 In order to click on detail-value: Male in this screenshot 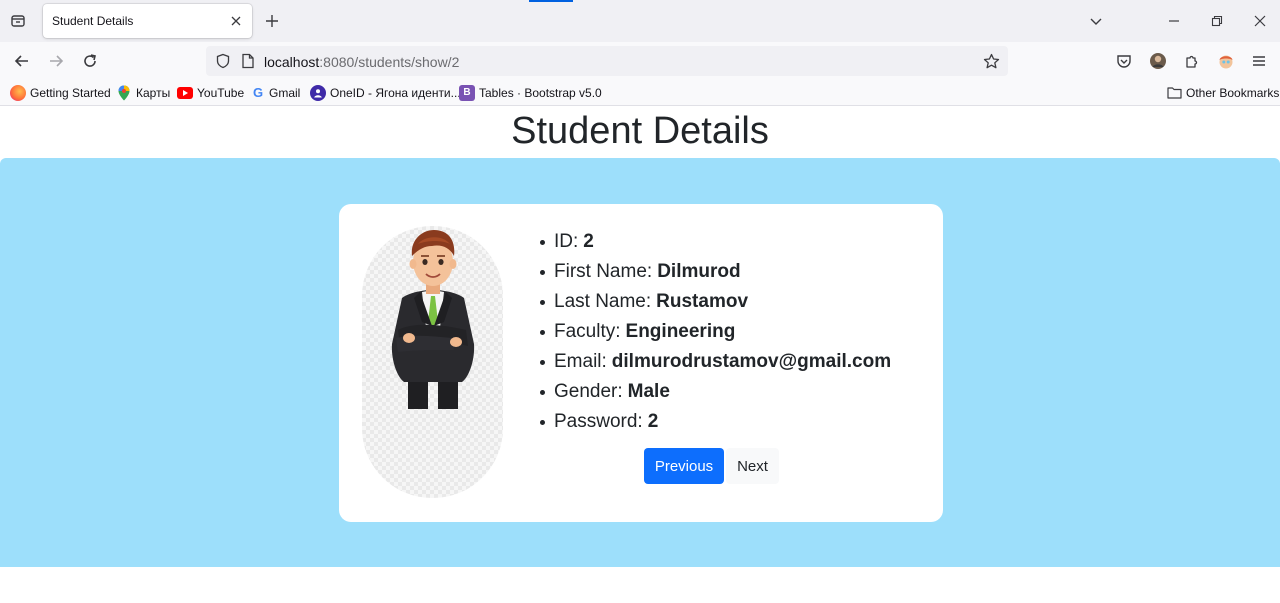, I will do `click(648, 391)`.